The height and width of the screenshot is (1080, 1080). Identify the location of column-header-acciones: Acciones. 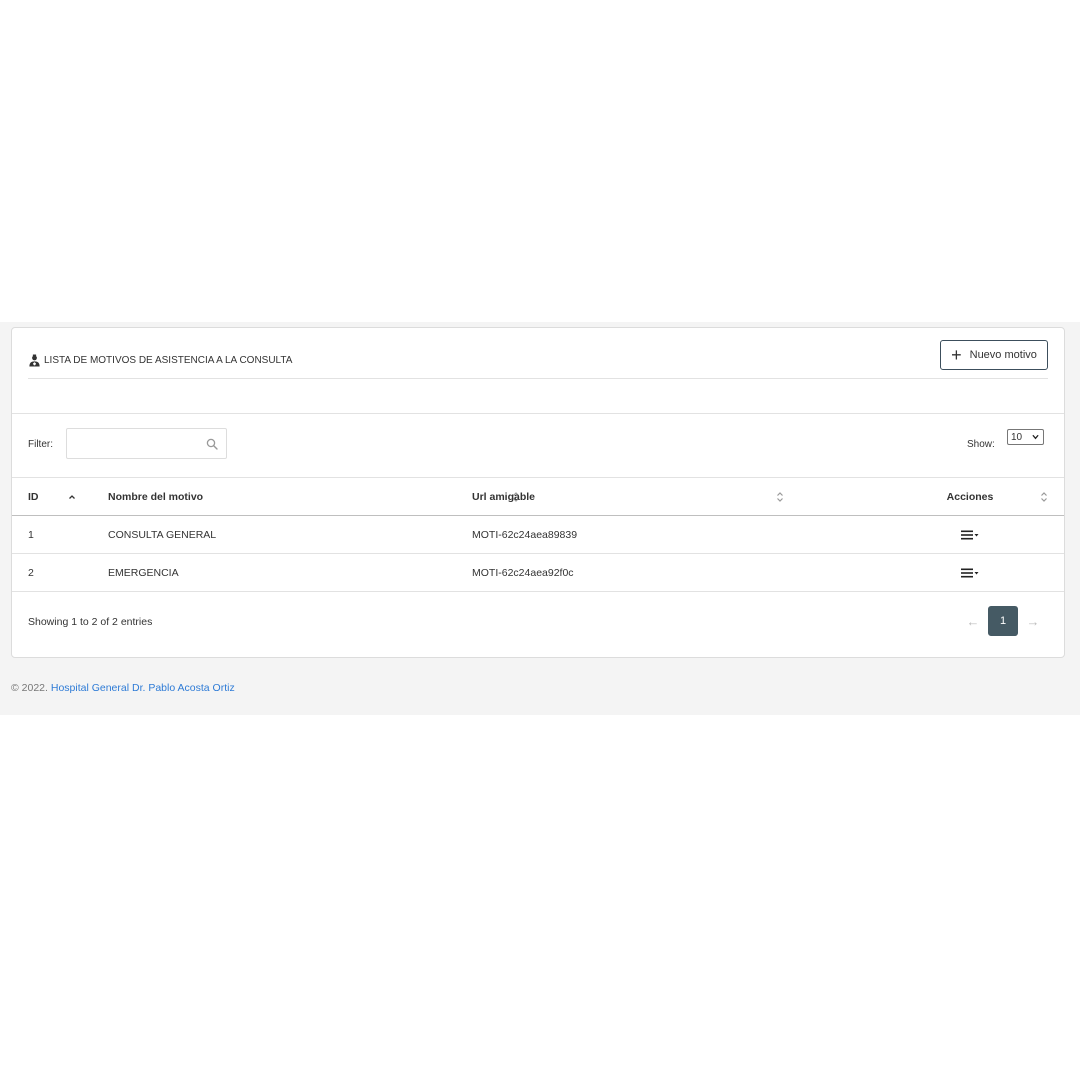
(970, 497).